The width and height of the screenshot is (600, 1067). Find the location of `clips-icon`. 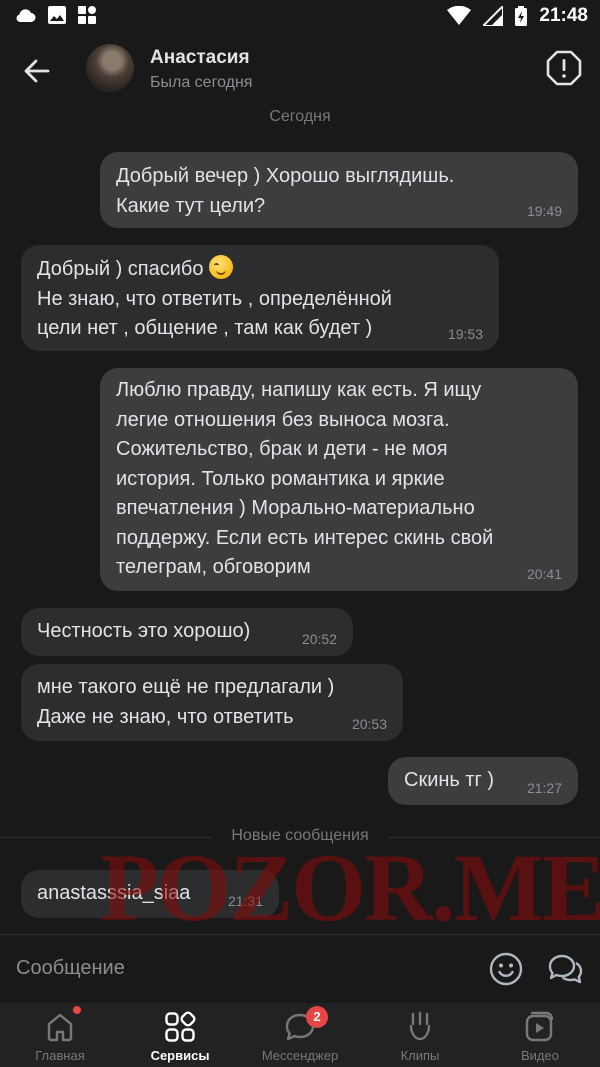

clips-icon is located at coordinates (420, 1026).